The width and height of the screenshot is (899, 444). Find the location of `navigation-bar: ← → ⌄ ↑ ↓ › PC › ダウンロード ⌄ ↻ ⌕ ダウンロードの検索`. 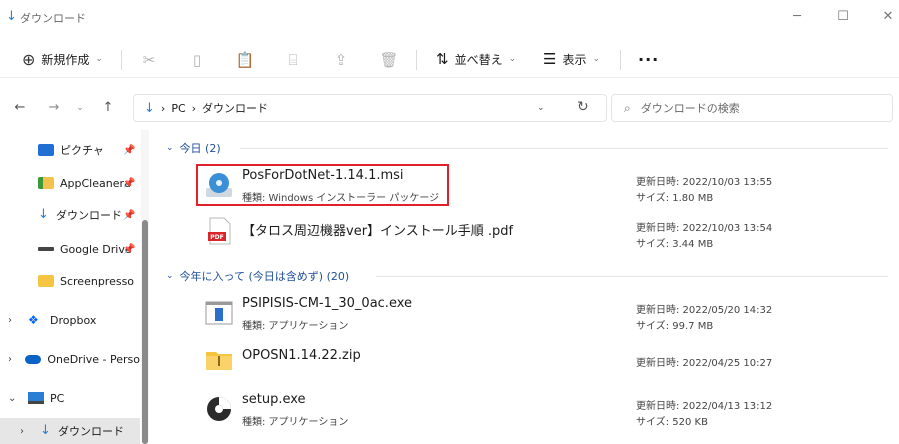

navigation-bar: ← → ⌄ ↑ ↓ › PC › ダウンロード ⌄ ↻ ⌕ ダウンロードの検索 is located at coordinates (449, 108).